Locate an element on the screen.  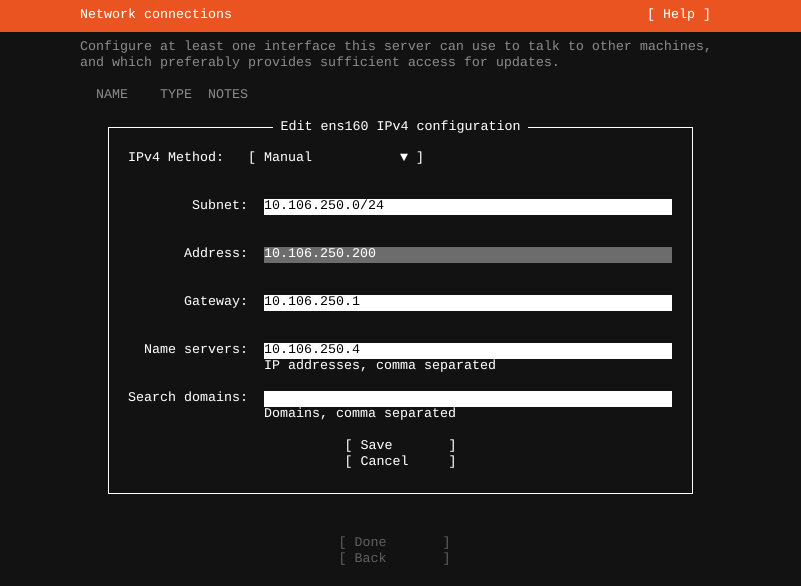
screen-title: Network connections is located at coordinates (156, 16).